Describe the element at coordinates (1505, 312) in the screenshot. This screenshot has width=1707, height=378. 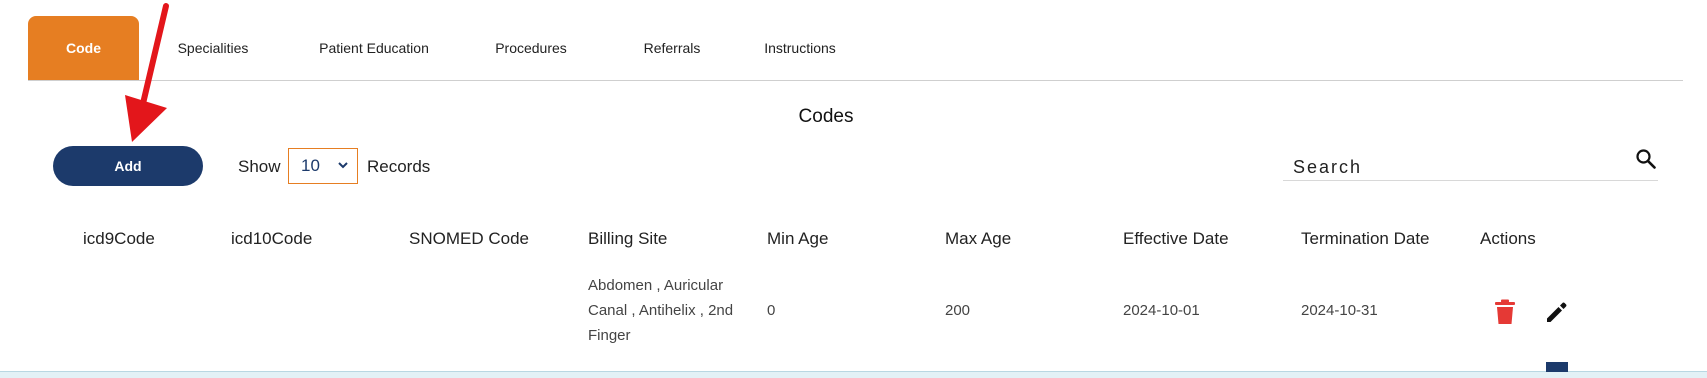
I see `trash-icon` at that location.